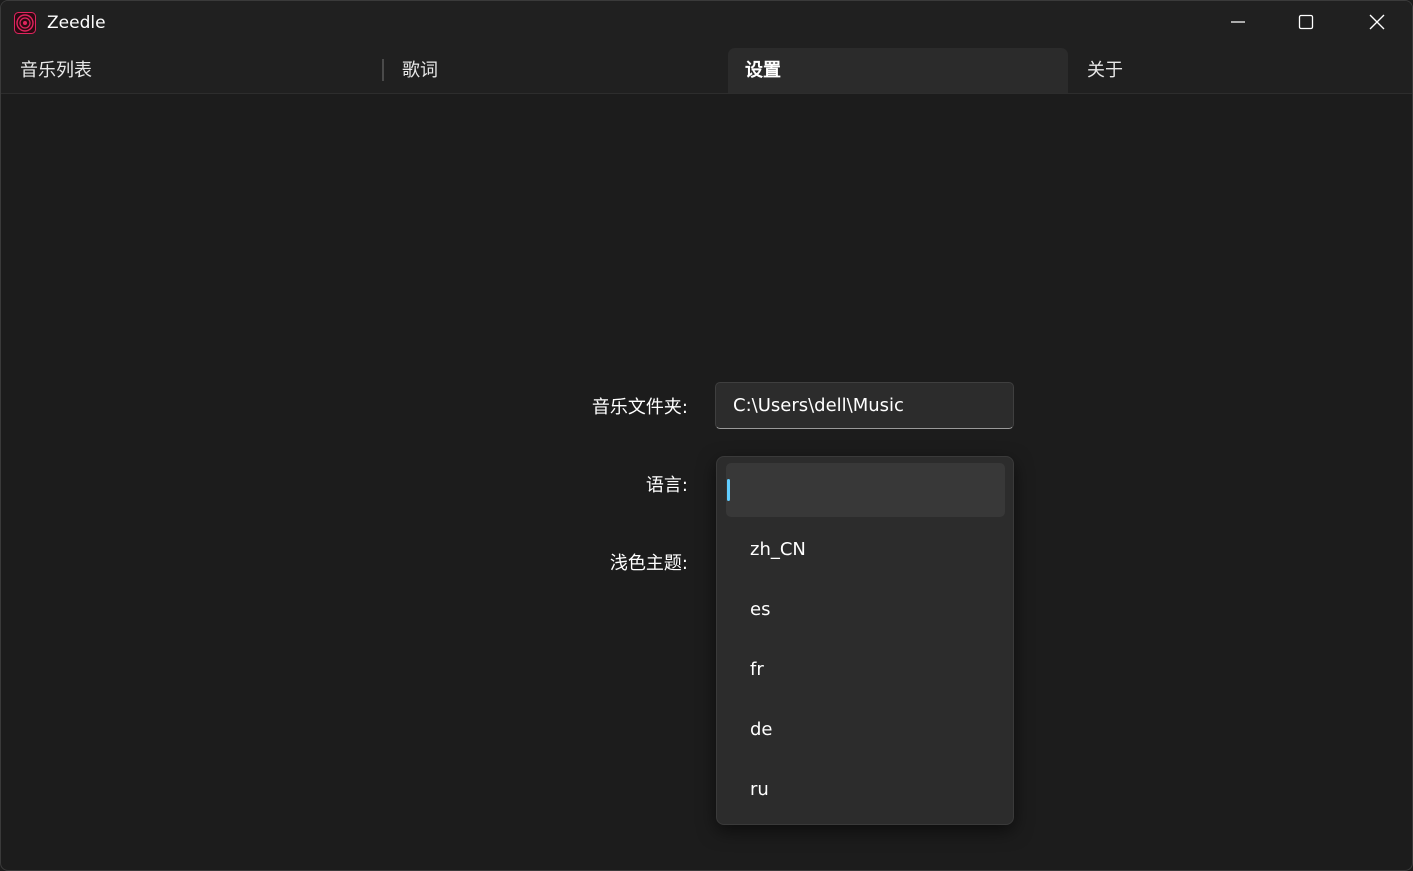 The width and height of the screenshot is (1413, 871). Describe the element at coordinates (898, 70) in the screenshot. I see `tab-settings: 设置` at that location.